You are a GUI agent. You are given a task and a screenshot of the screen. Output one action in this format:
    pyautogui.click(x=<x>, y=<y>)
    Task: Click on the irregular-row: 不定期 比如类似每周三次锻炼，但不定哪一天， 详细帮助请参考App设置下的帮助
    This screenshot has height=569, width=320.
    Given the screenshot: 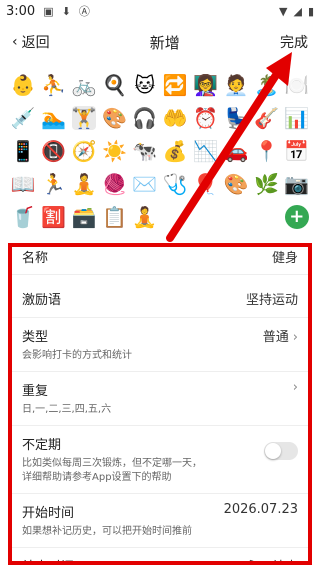 What is the action you would take?
    pyautogui.click(x=160, y=460)
    